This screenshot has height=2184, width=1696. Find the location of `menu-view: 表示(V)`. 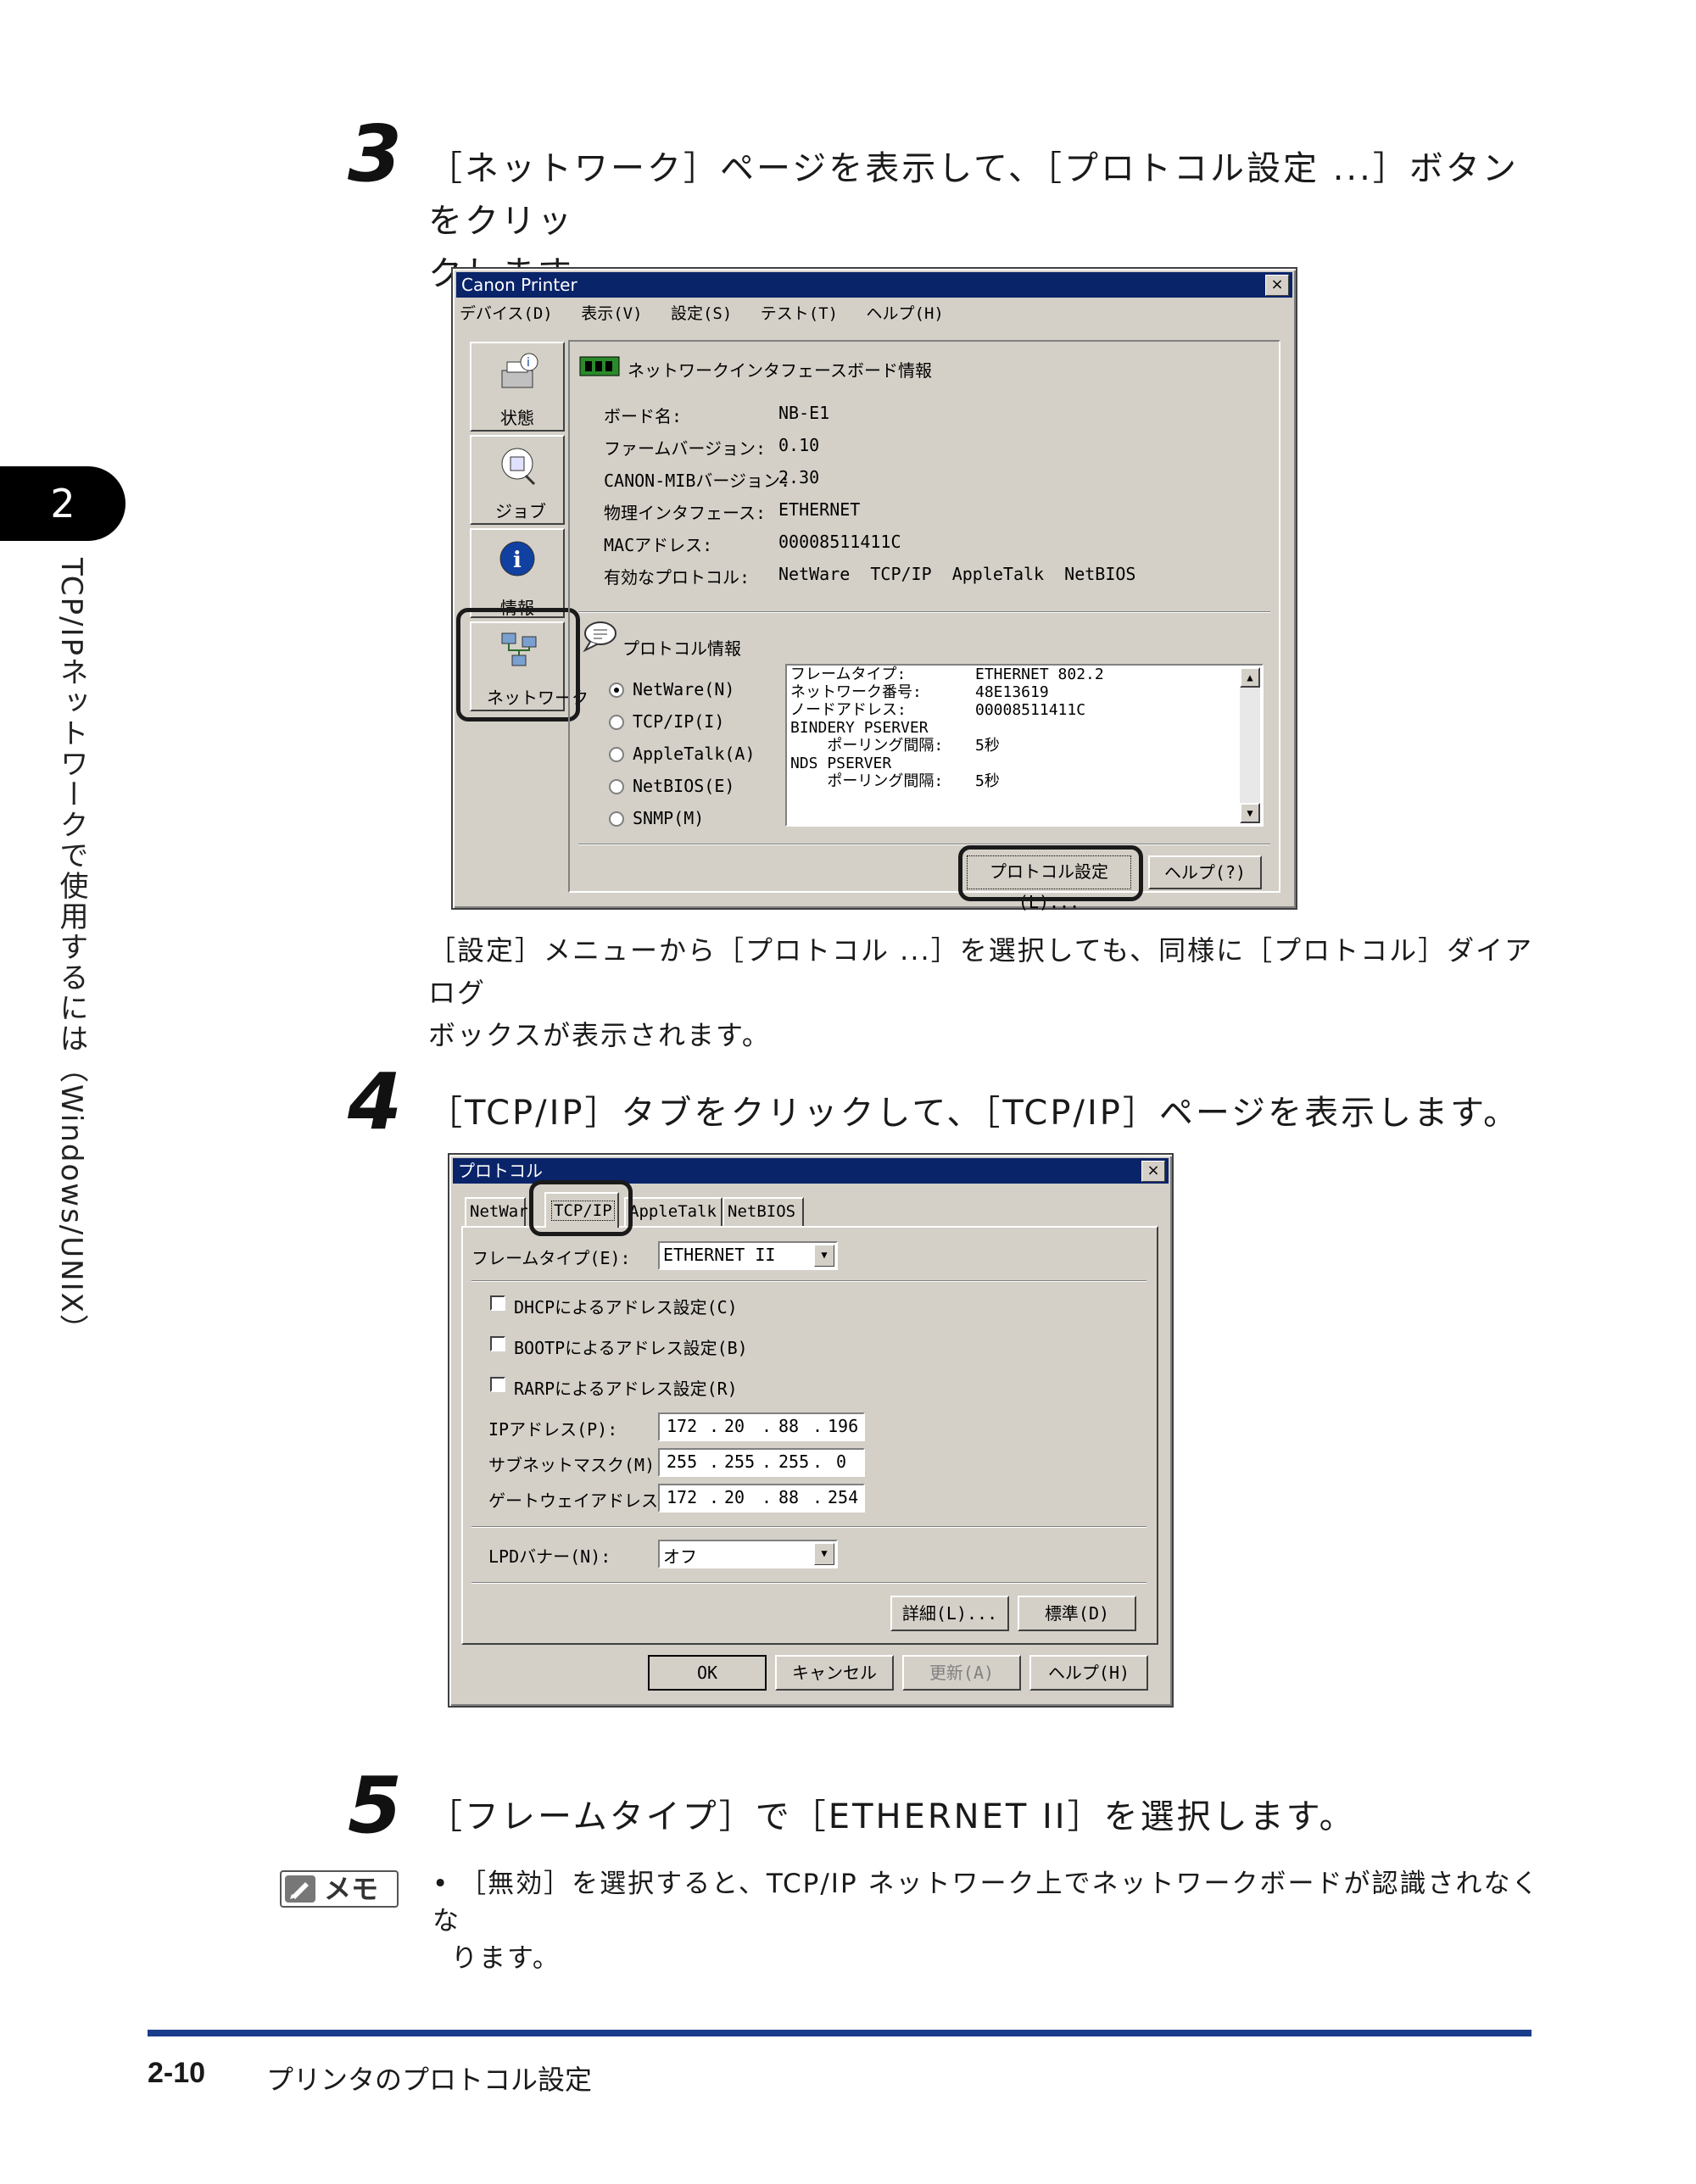

menu-view: 表示(V) is located at coordinates (611, 313).